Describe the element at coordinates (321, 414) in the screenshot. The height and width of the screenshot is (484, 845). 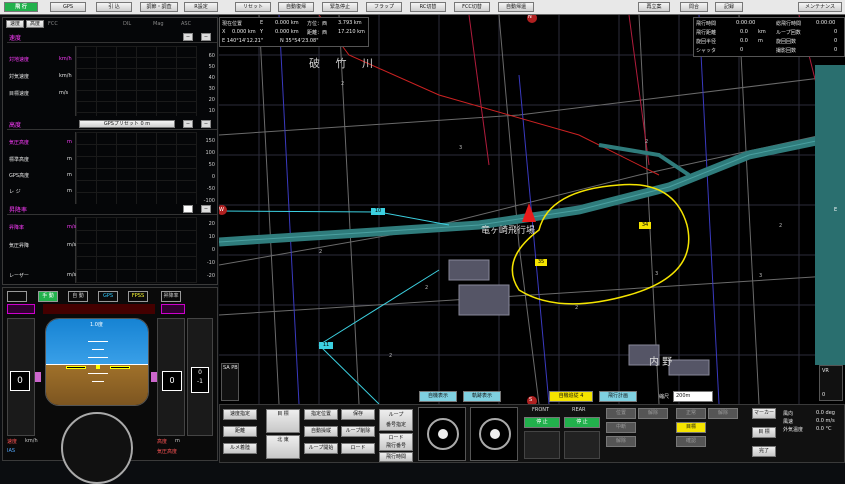
I see `set-position-button: 指定位置` at that location.